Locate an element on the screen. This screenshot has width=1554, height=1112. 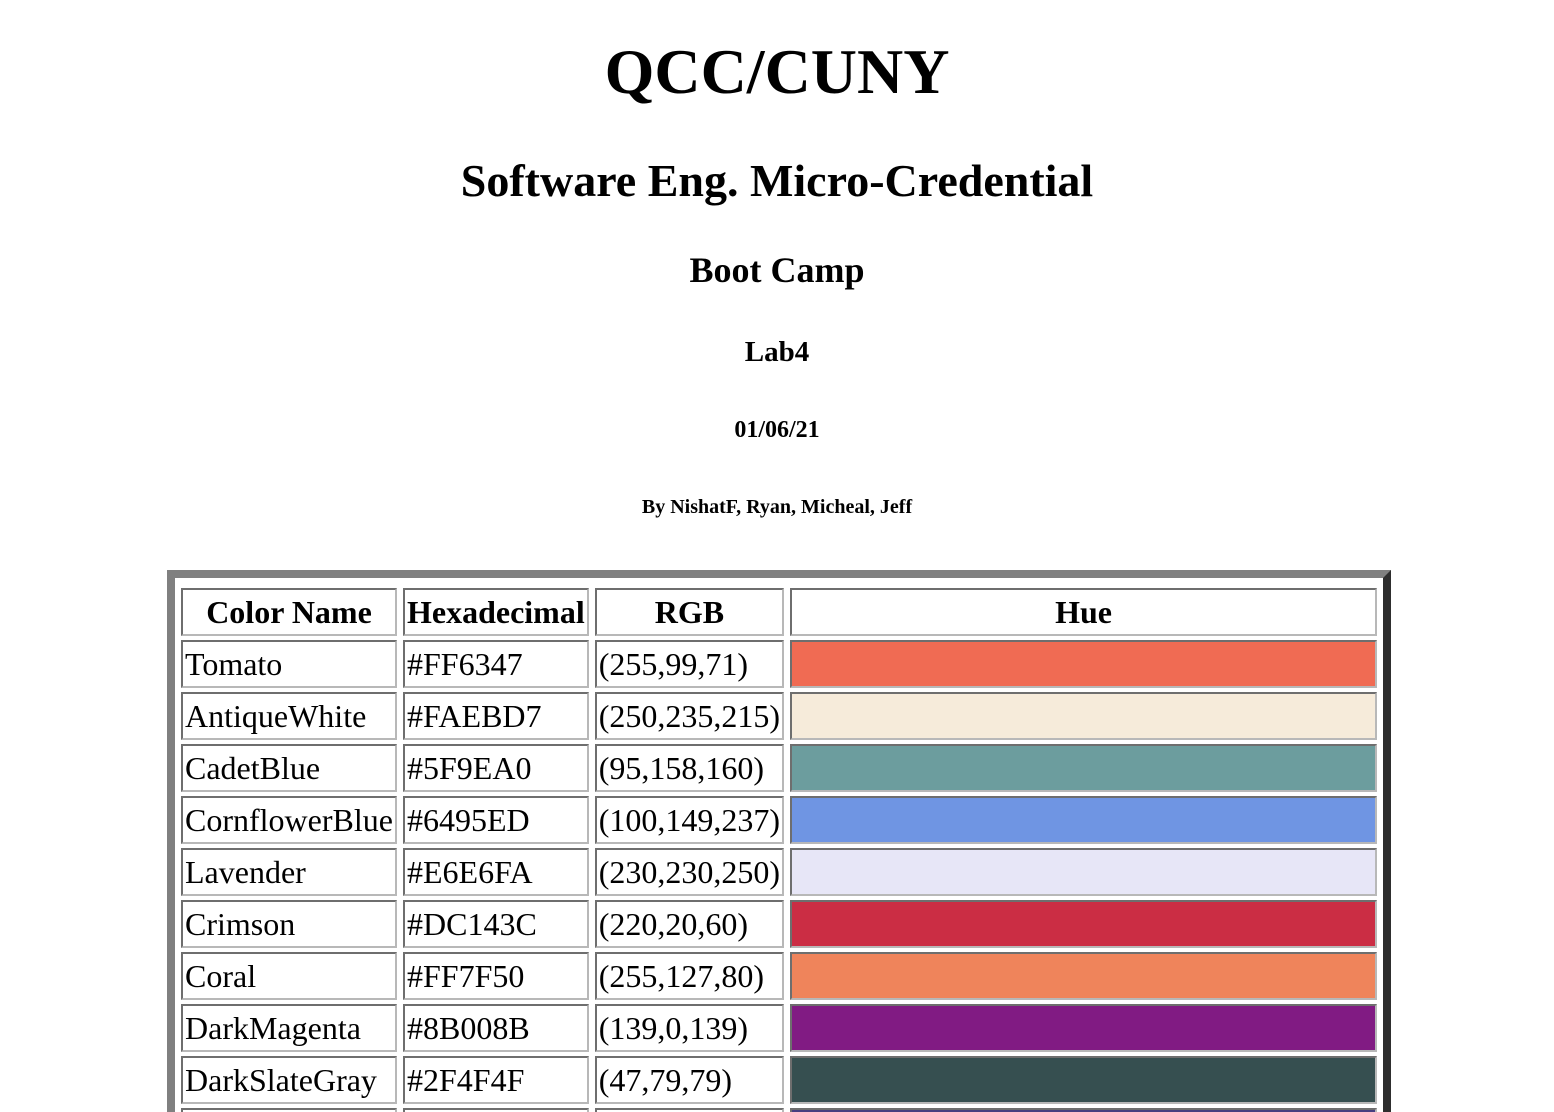
cell-rgb: (72,61,139) is located at coordinates (689, 1110).